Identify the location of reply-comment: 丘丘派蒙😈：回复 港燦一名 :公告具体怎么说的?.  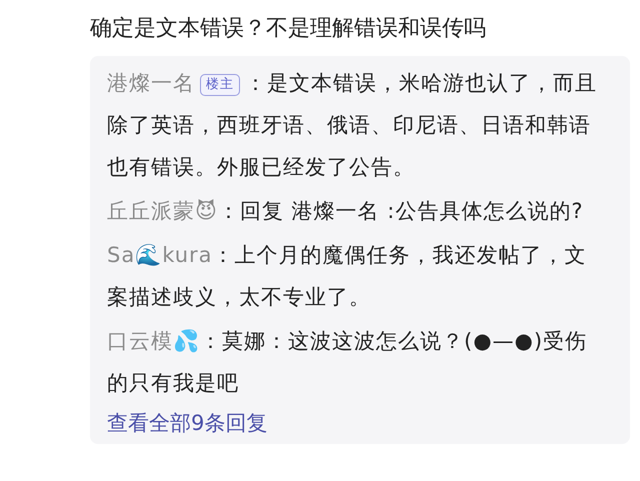
(345, 211).